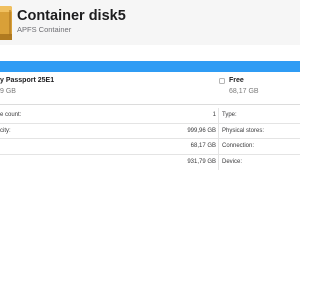  Describe the element at coordinates (8, 91) in the screenshot. I see `used-legend-size: 9 GB` at that location.